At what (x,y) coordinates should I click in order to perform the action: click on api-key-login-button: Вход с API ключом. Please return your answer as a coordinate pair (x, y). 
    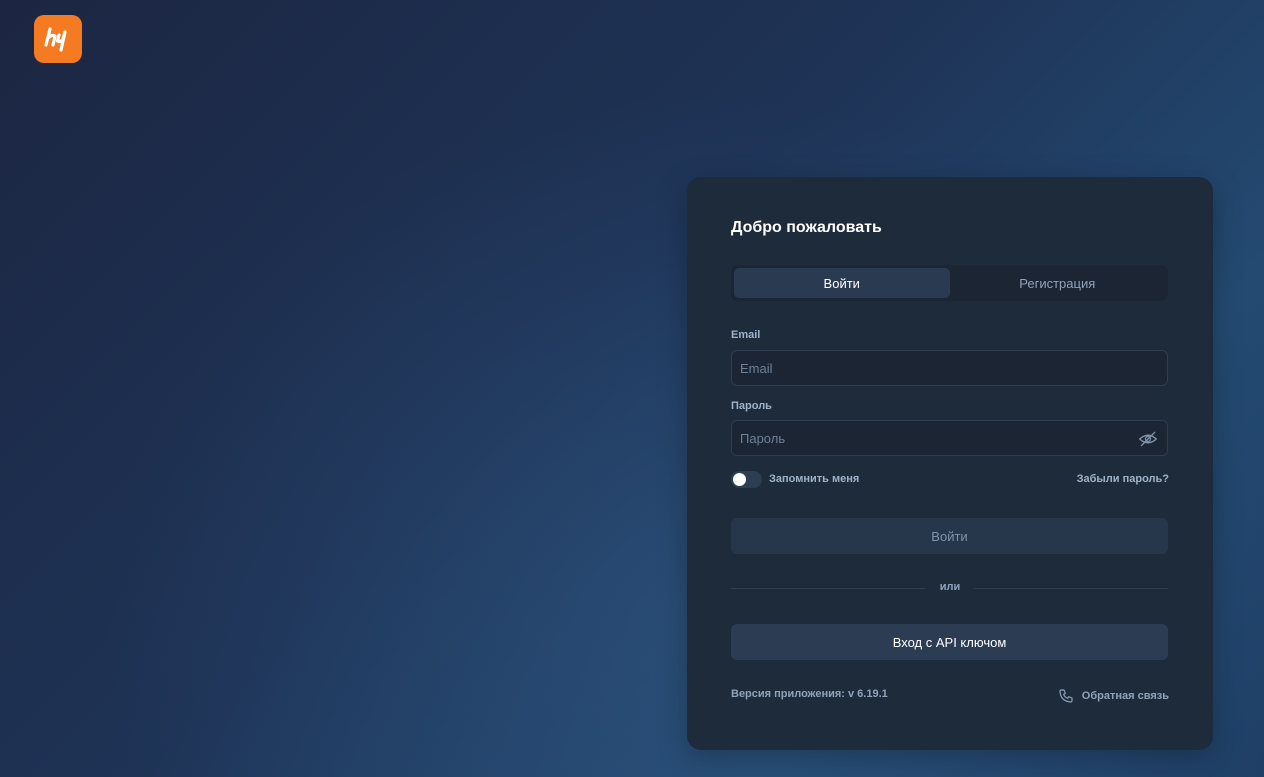
    Looking at the image, I should click on (949, 642).